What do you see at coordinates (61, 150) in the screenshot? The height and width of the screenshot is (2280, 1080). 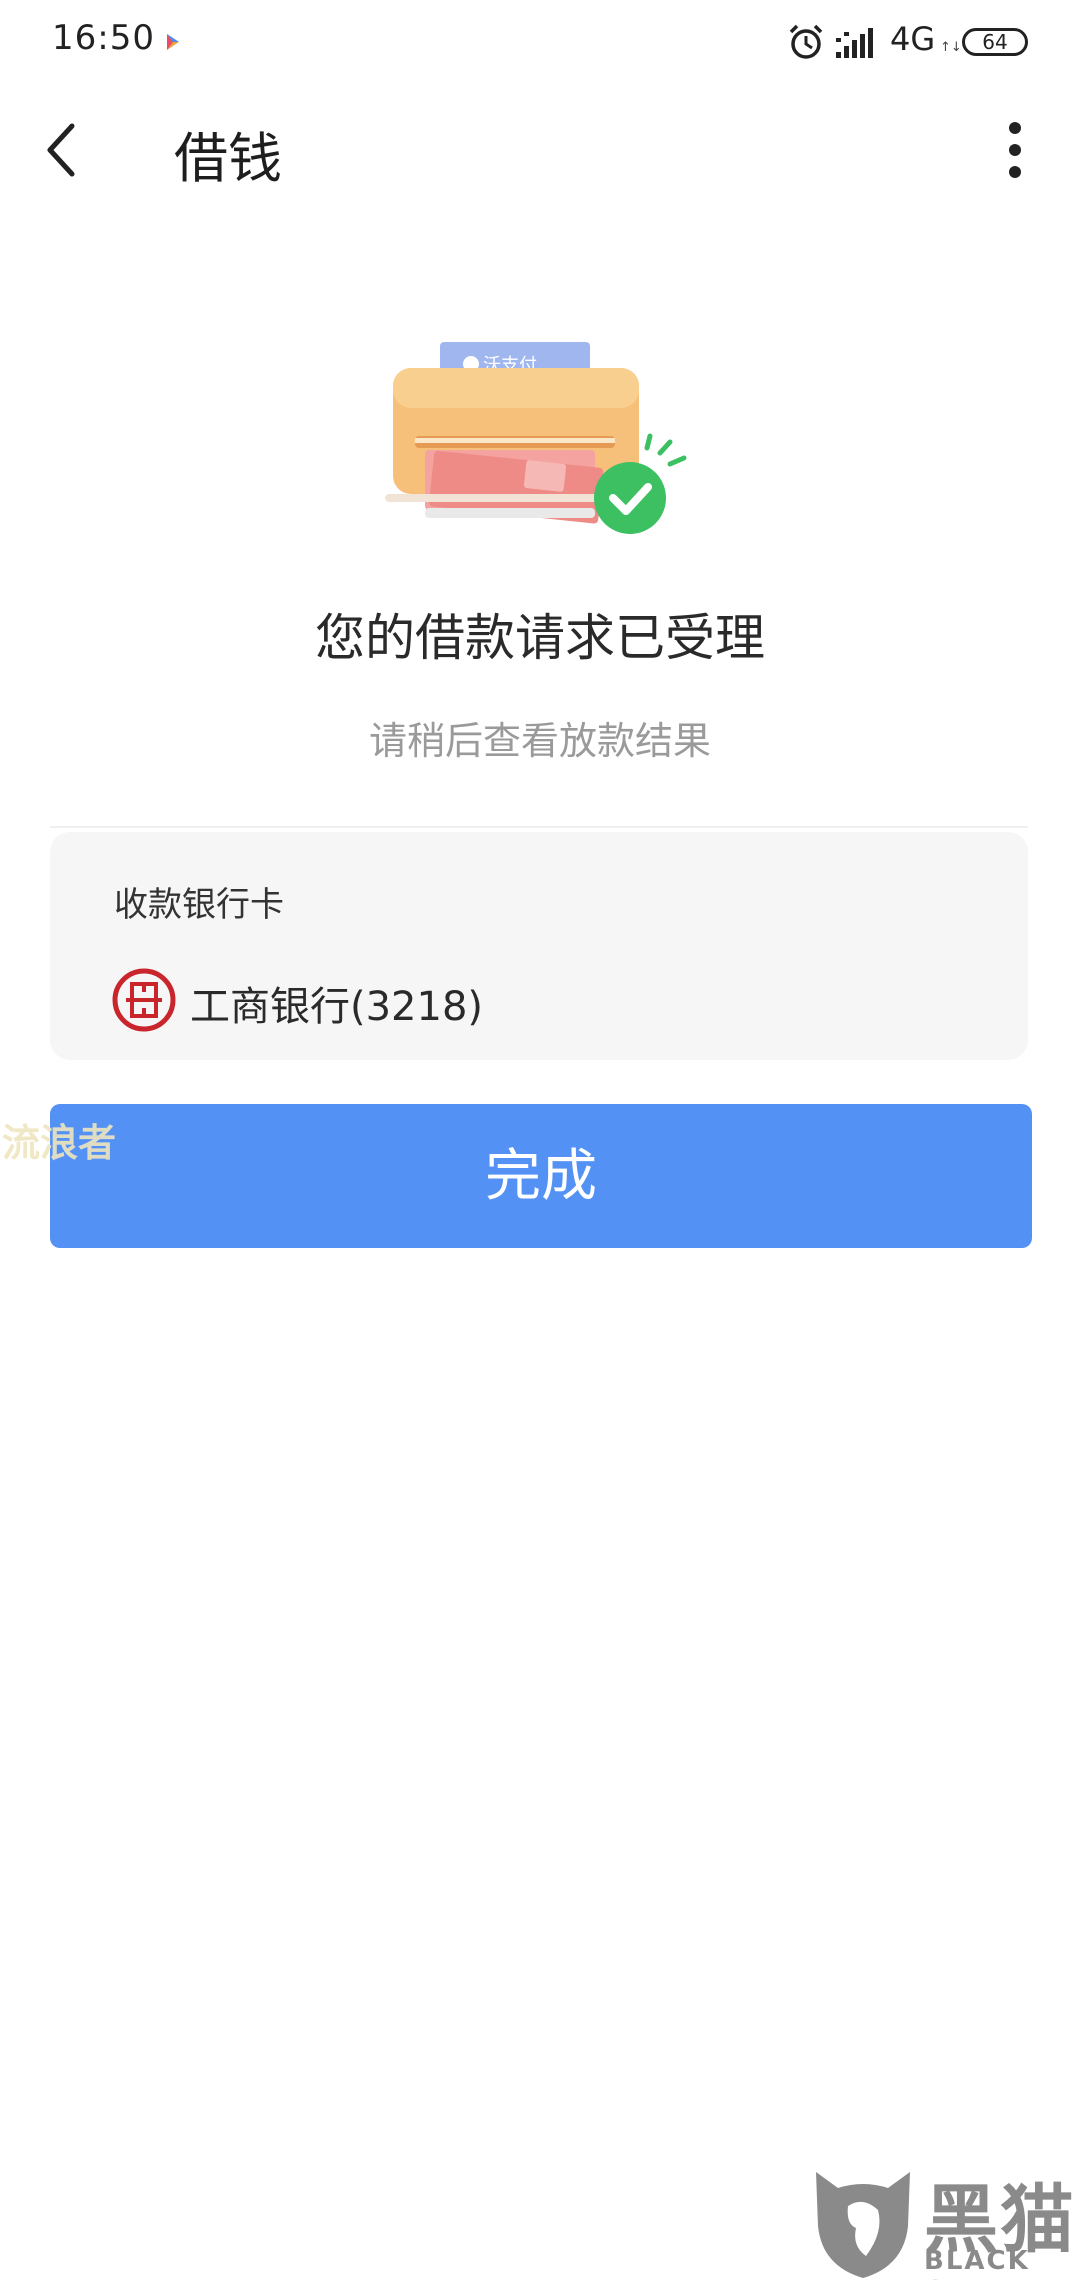 I see `back-arrow-icon` at bounding box center [61, 150].